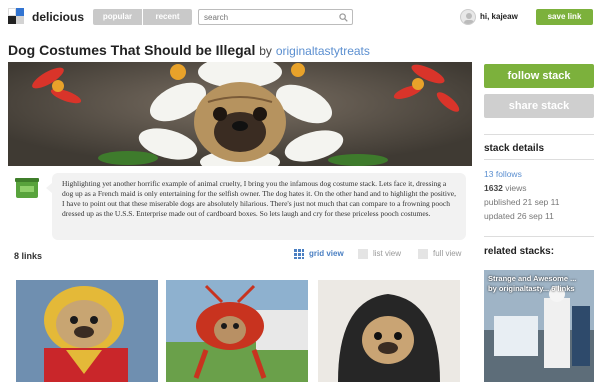 The width and height of the screenshot is (600, 382). Describe the element at coordinates (514, 148) in the screenshot. I see `stack-details-heading: stack details` at that location.